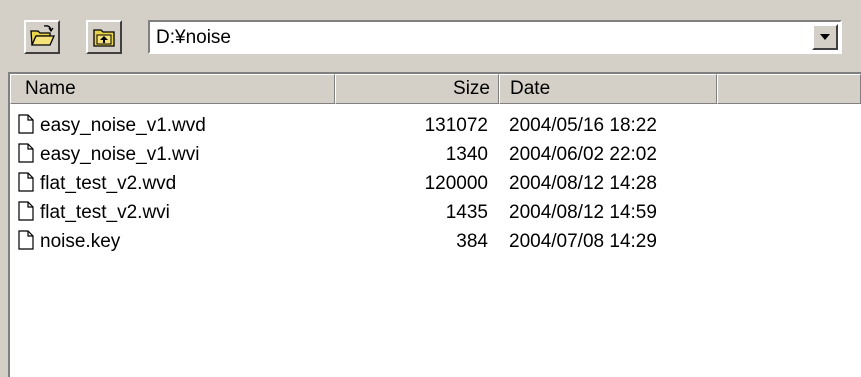 This screenshot has width=861, height=377. I want to click on open-folder-icon, so click(43, 35).